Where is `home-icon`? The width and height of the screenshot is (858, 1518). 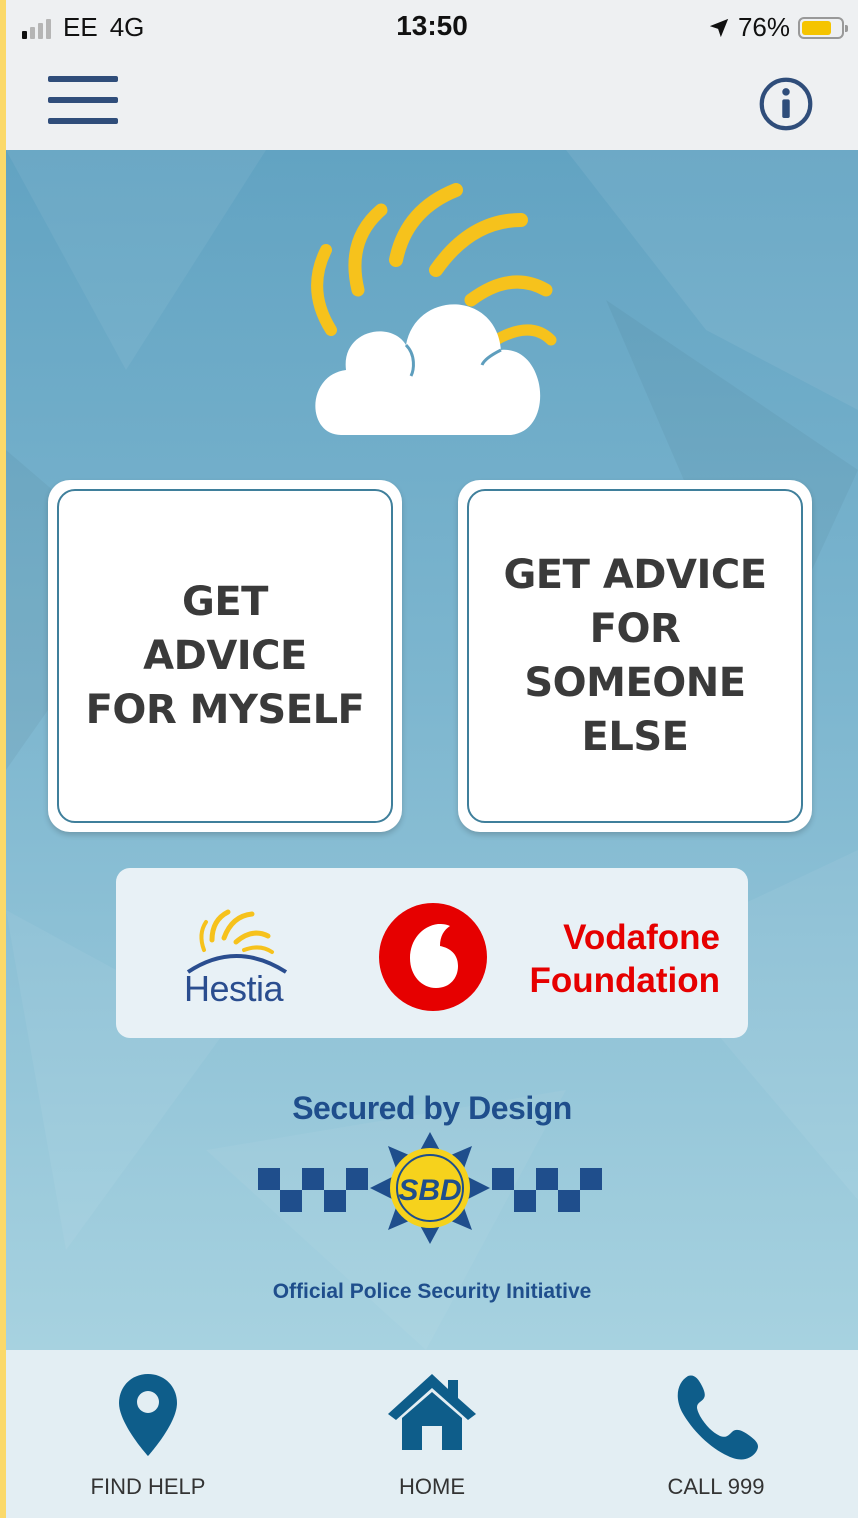
home-icon is located at coordinates (432, 1412).